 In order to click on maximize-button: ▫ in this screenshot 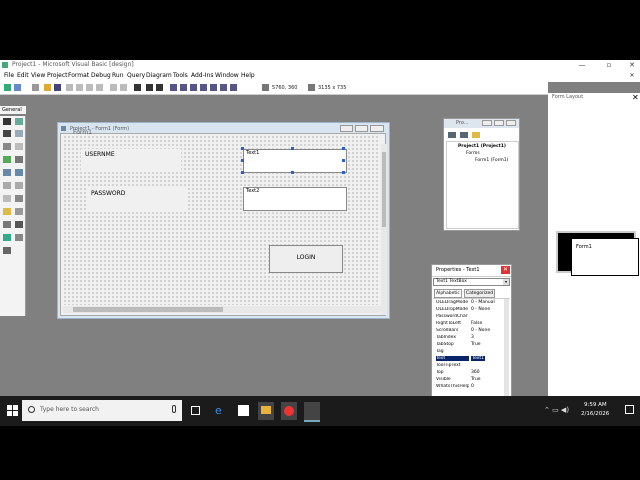, I will do `click(609, 65)`.